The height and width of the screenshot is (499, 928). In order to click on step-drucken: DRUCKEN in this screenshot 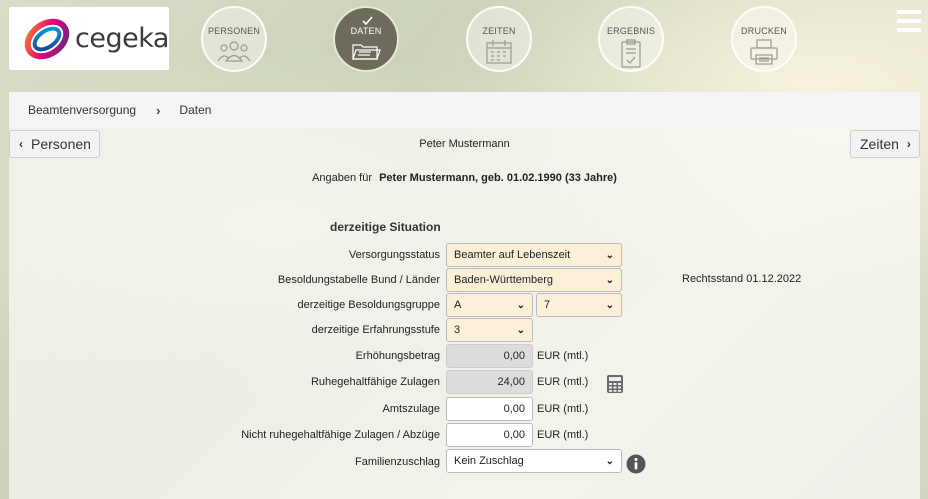, I will do `click(764, 39)`.